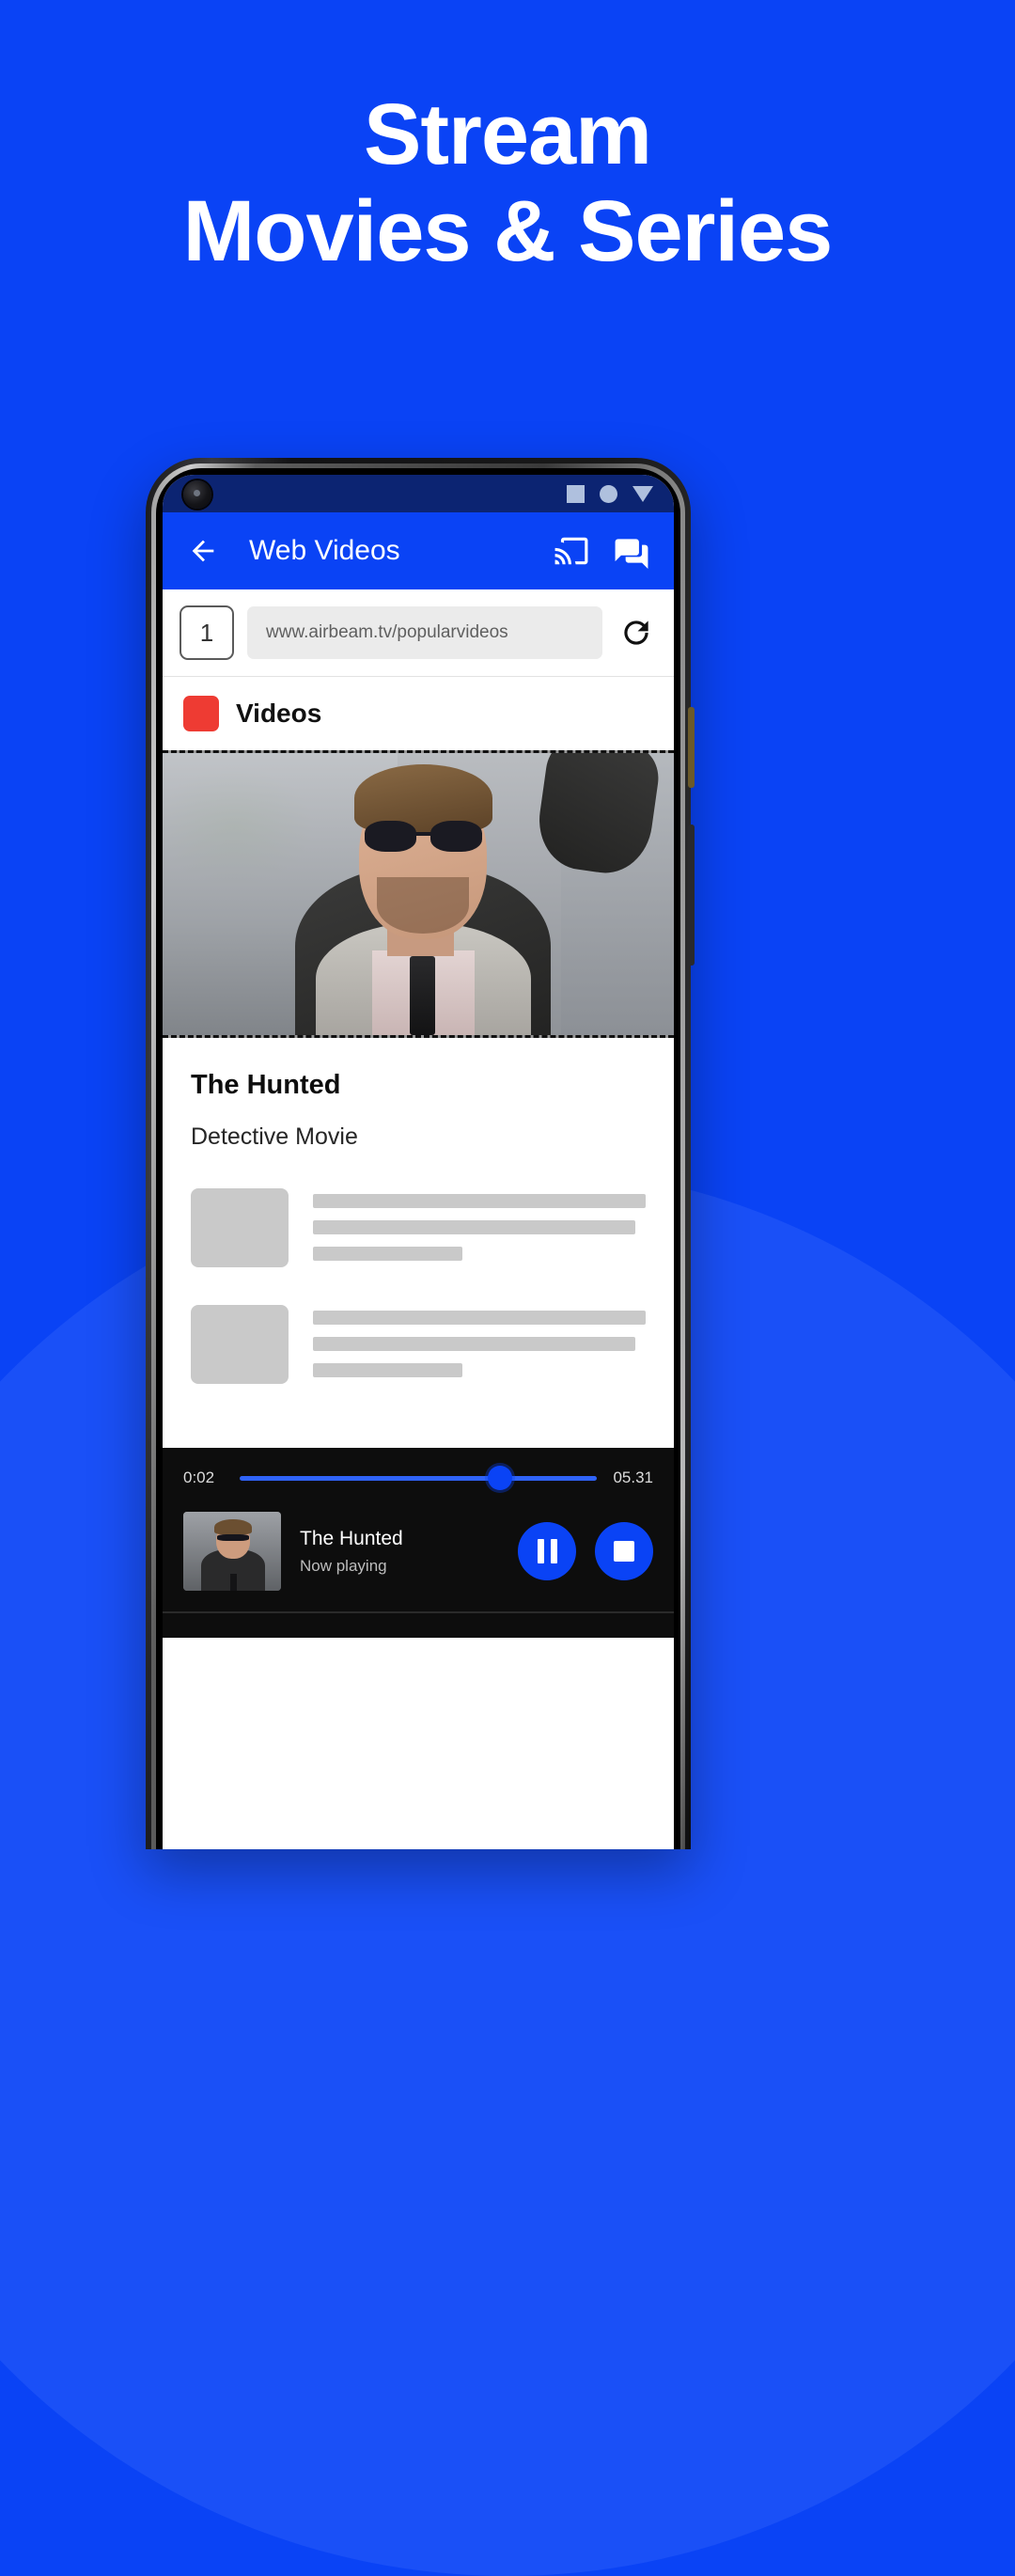 Image resolution: width=1015 pixels, height=2576 pixels. What do you see at coordinates (423, 837) in the screenshot?
I see `poster-sunglasses` at bounding box center [423, 837].